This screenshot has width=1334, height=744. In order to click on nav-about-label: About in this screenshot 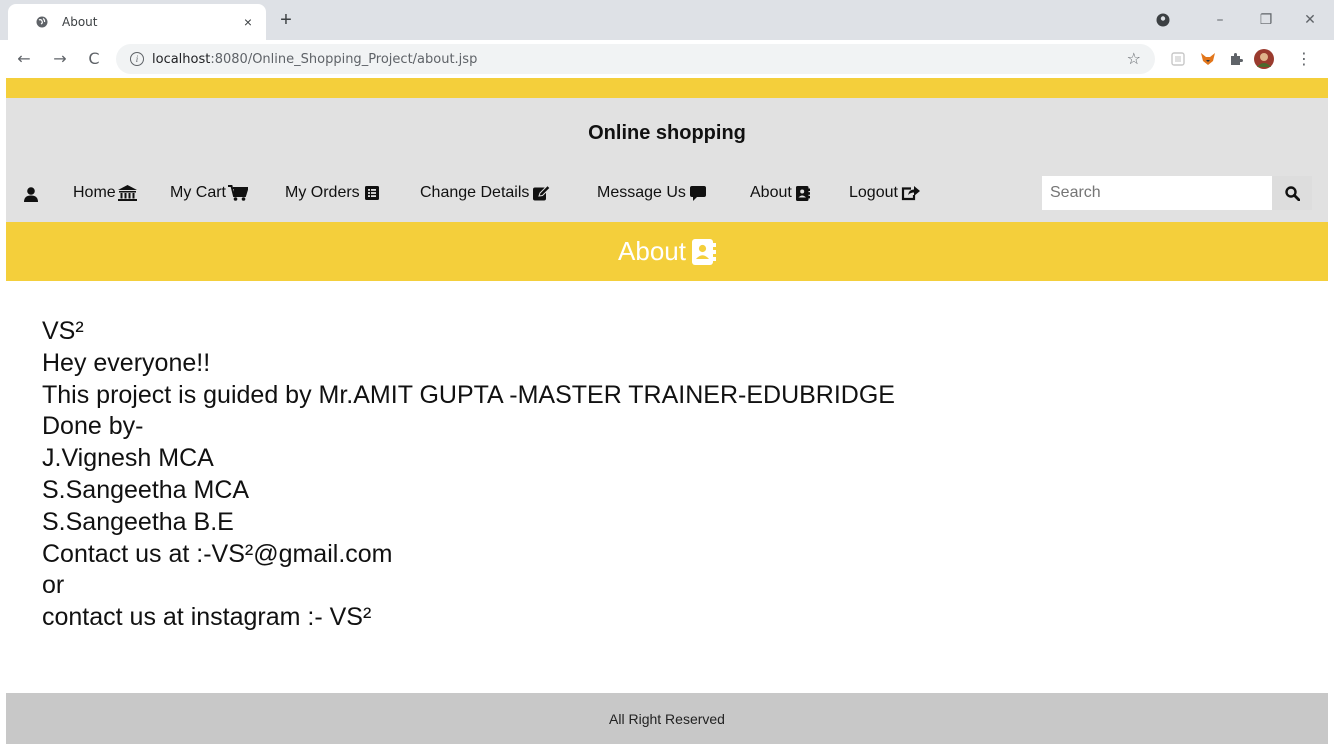, I will do `click(771, 192)`.